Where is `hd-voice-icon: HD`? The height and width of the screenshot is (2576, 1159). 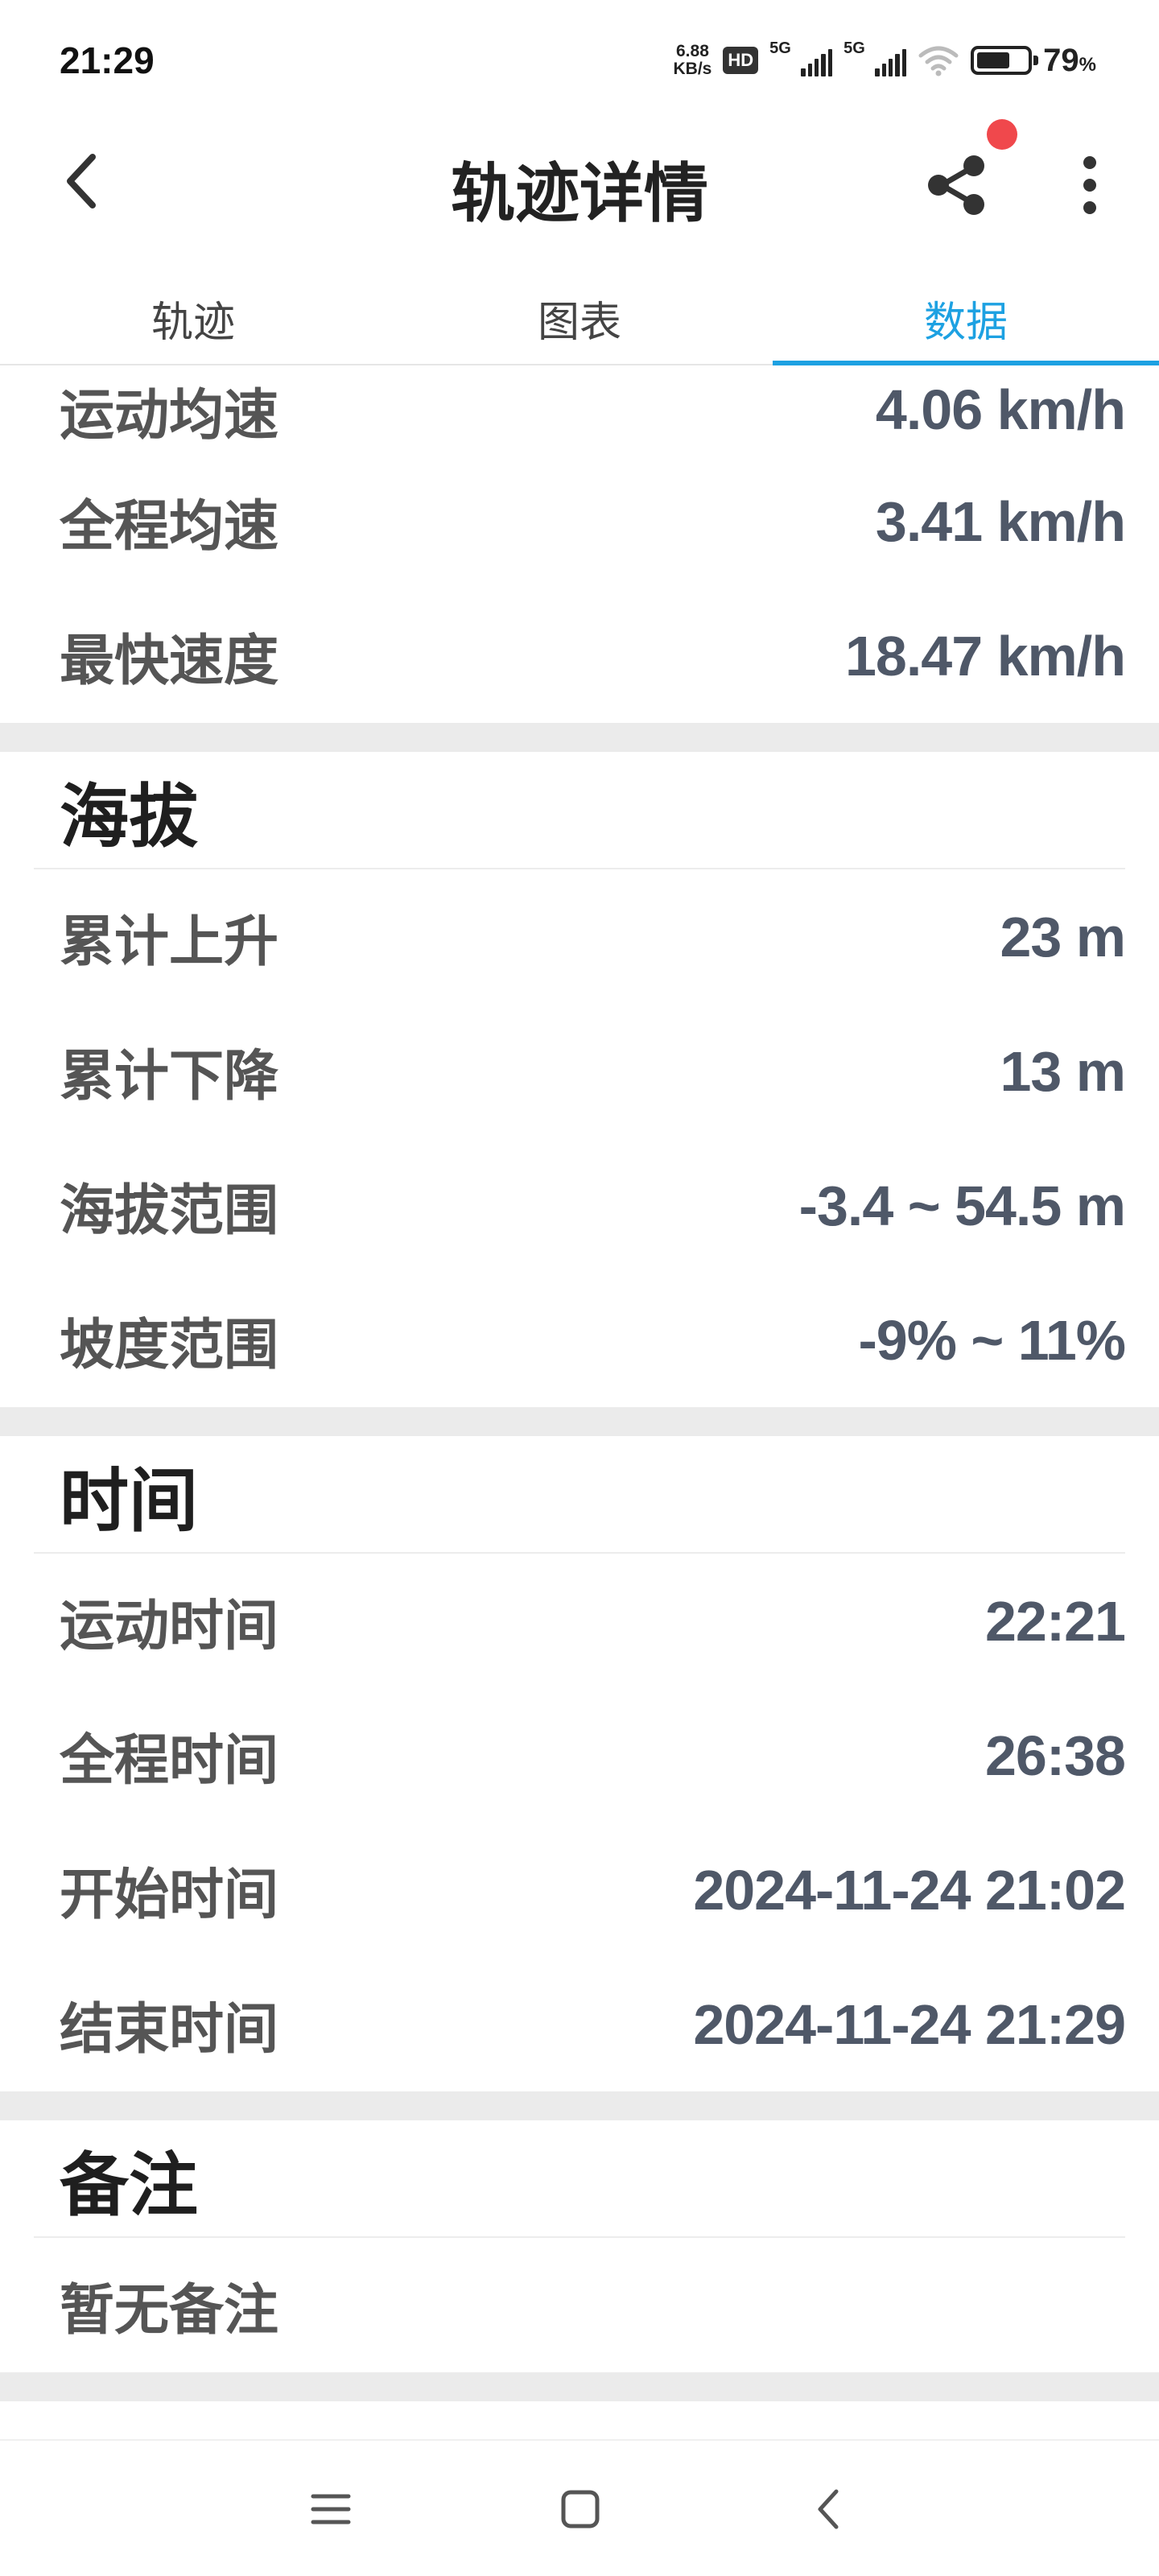
hd-voice-icon: HD is located at coordinates (741, 60).